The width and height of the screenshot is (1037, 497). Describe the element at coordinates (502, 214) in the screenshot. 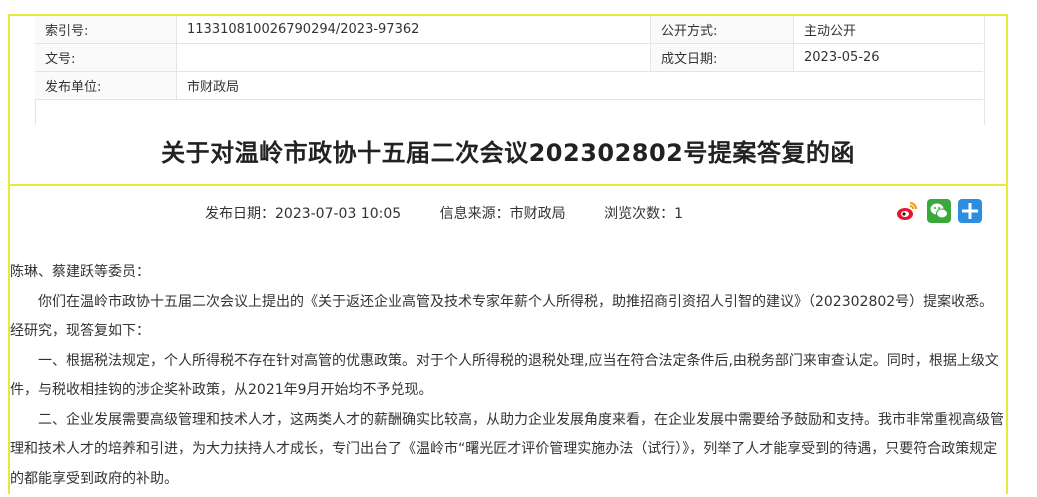

I see `info-source: 信息来源：市财政局` at that location.